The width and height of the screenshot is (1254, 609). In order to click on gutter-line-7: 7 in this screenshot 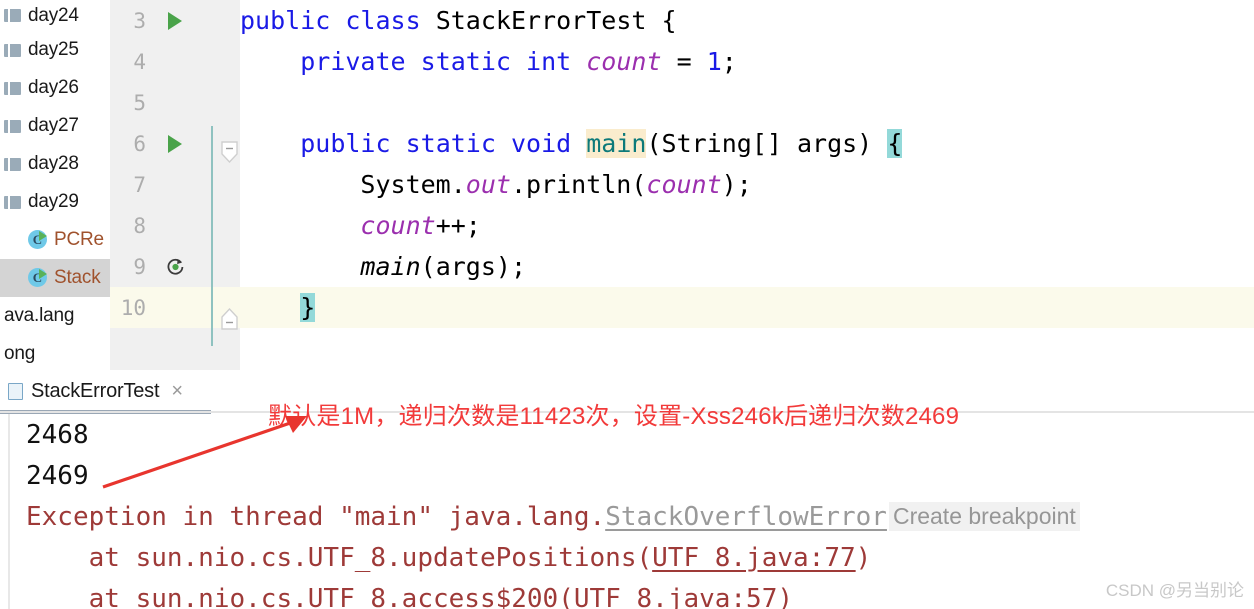, I will do `click(175, 184)`.